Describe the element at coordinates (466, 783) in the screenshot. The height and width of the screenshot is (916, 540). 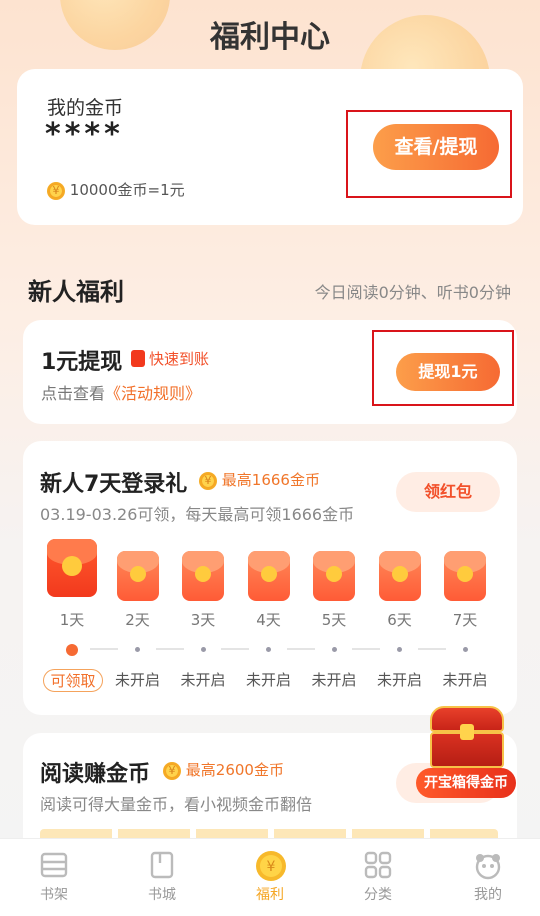
I see `treasure-chest-label: 开宝箱得金币` at that location.